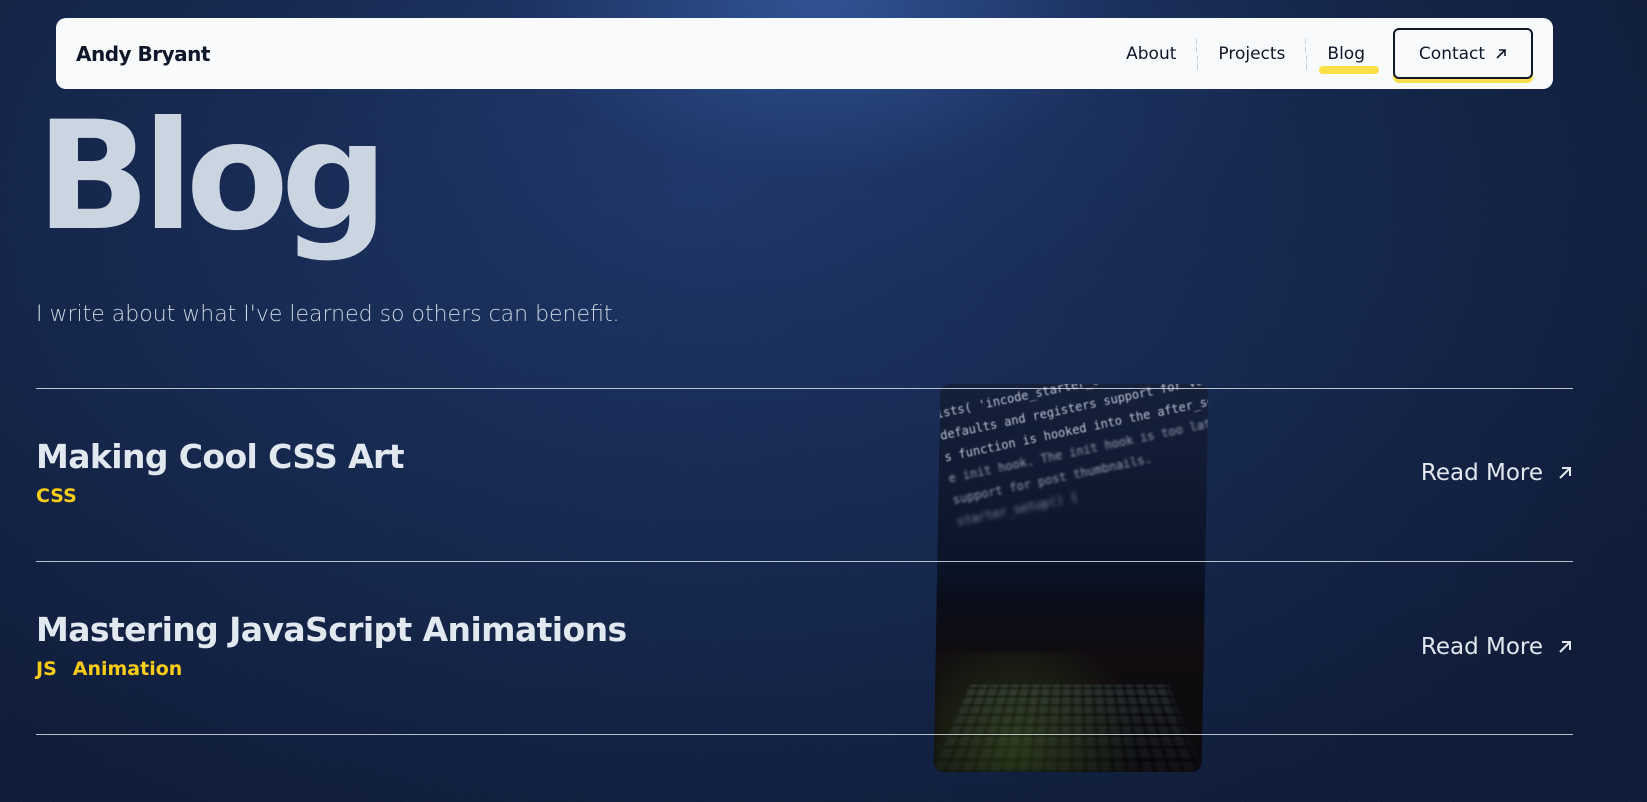 Image resolution: width=1647 pixels, height=802 pixels. What do you see at coordinates (1452, 53) in the screenshot?
I see `contact-button-label: Contact` at bounding box center [1452, 53].